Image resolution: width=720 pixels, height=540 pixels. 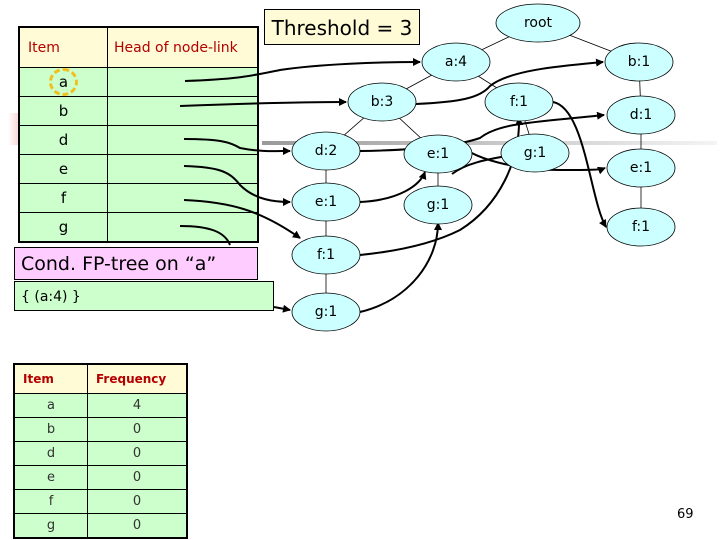 I want to click on page-number: 69, so click(x=685, y=514).